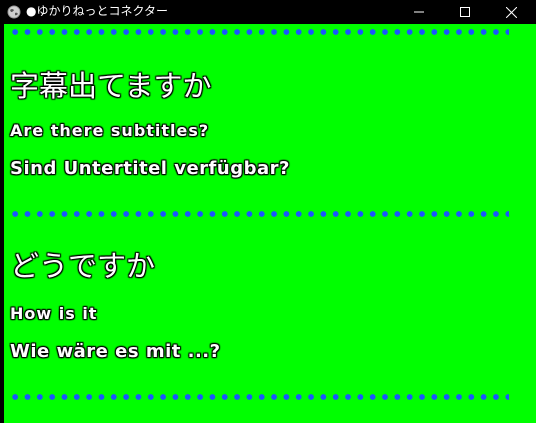 The width and height of the screenshot is (536, 423). I want to click on english-translation: Are there subtitles?, so click(110, 130).